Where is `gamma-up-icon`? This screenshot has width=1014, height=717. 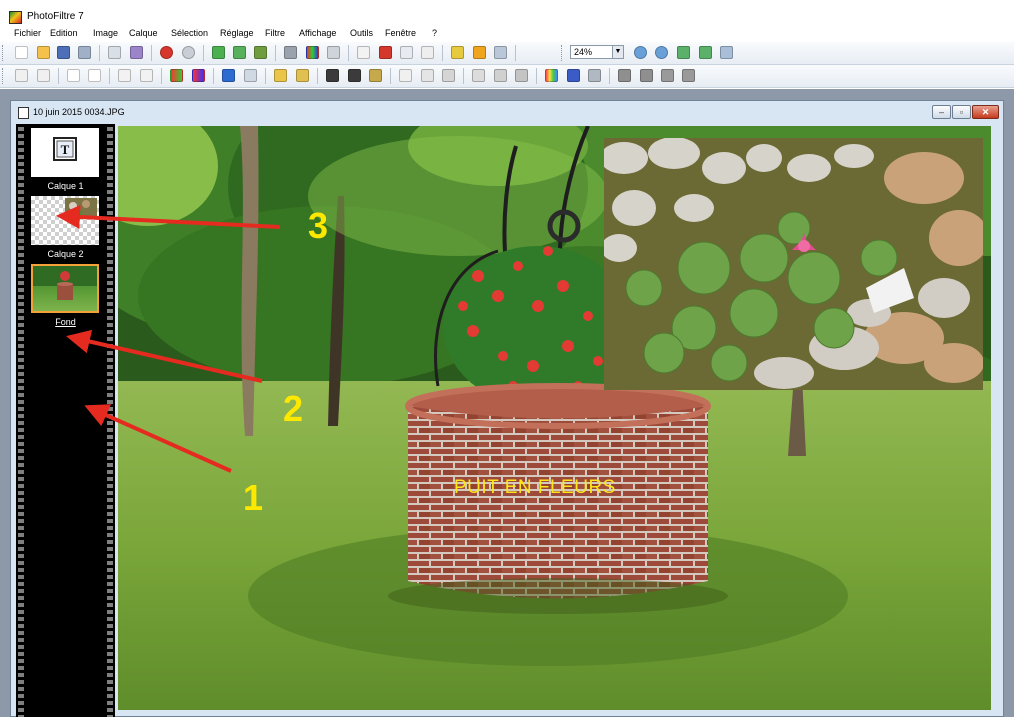
gamma-up-icon is located at coordinates (146, 75).